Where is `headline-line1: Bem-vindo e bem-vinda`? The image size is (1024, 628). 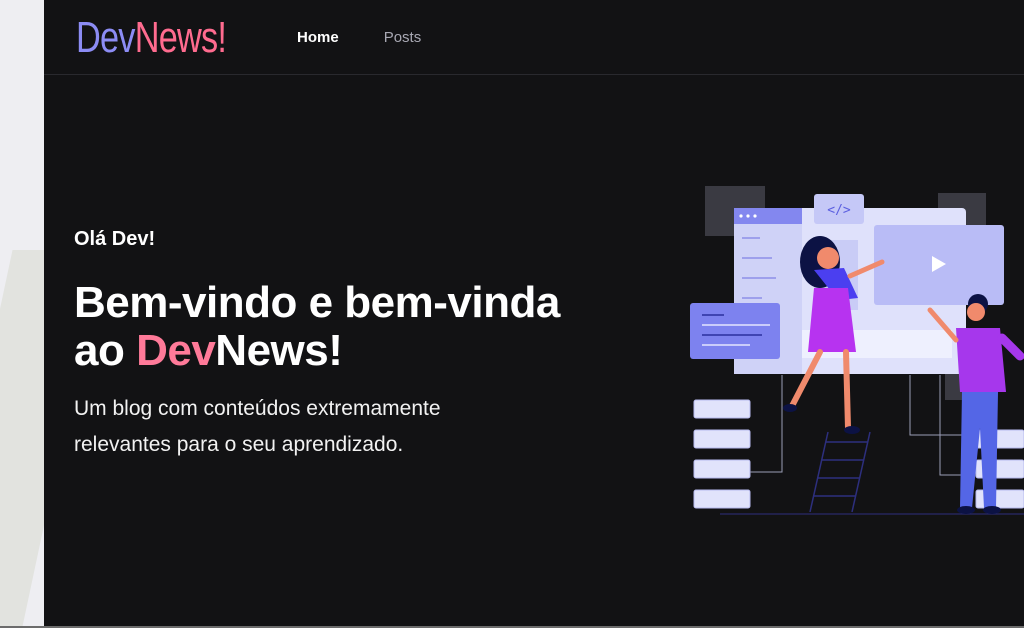
headline-line1: Bem-vindo e bem-vinda is located at coordinates (317, 302).